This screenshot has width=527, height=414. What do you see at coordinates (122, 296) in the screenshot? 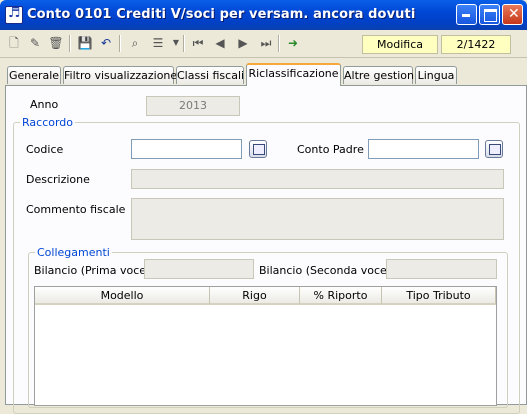
I see `column-header-modello: Modello` at bounding box center [122, 296].